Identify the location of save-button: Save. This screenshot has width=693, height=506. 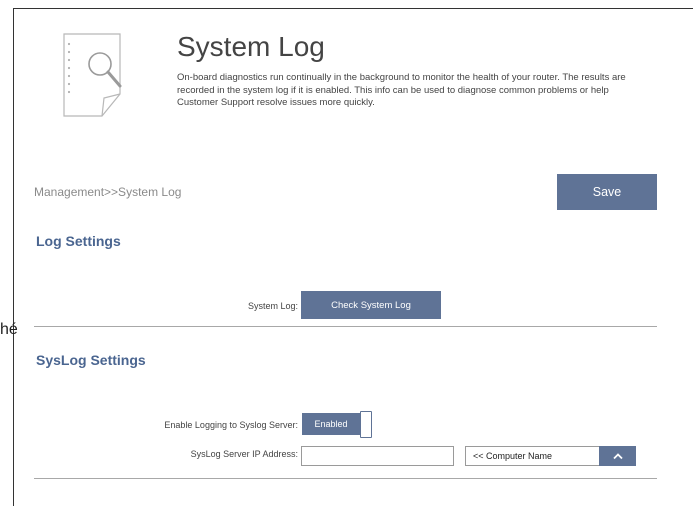
(607, 192).